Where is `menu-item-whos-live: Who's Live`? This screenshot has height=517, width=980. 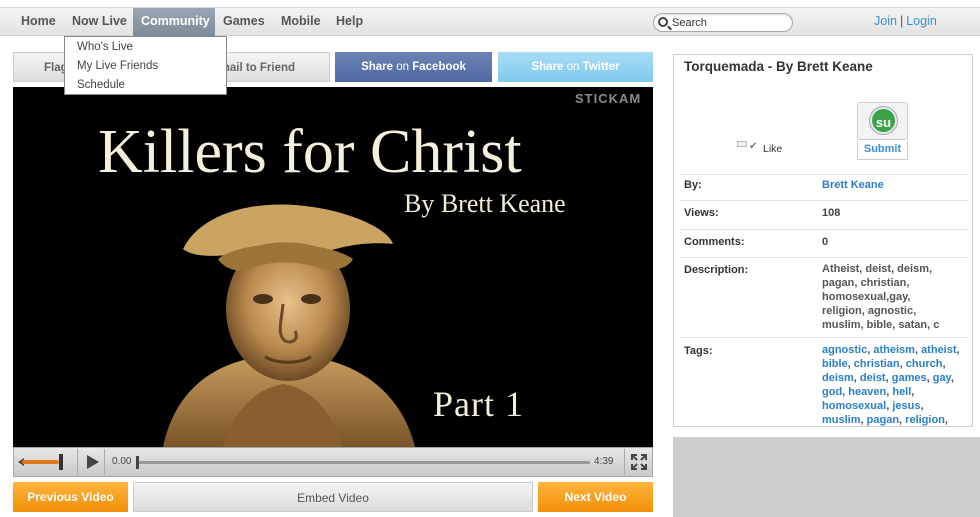
menu-item-whos-live: Who's Live is located at coordinates (105, 47).